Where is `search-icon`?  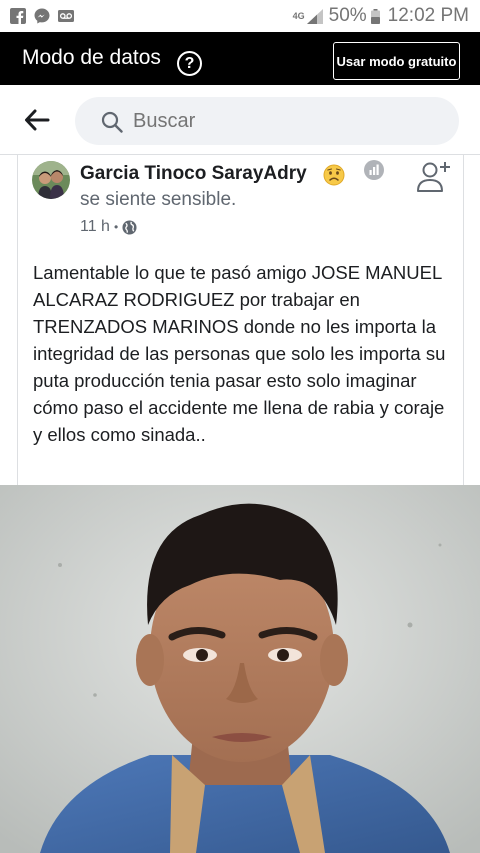
search-icon is located at coordinates (112, 122).